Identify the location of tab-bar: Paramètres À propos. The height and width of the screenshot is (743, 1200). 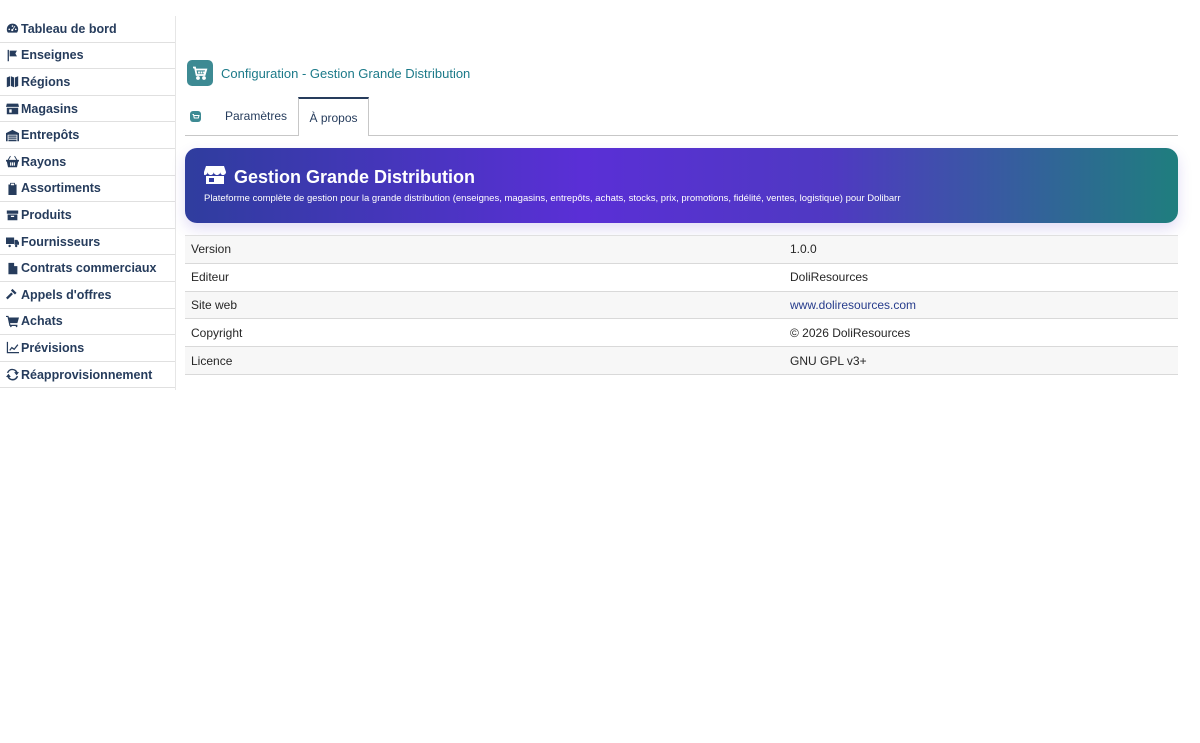
(681, 116).